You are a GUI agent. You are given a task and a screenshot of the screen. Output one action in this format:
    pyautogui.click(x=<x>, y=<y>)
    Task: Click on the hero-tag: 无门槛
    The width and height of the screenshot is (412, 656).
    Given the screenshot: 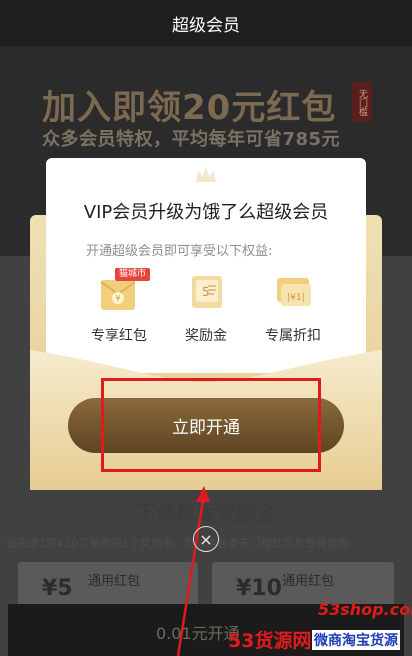 What is the action you would take?
    pyautogui.click(x=362, y=102)
    